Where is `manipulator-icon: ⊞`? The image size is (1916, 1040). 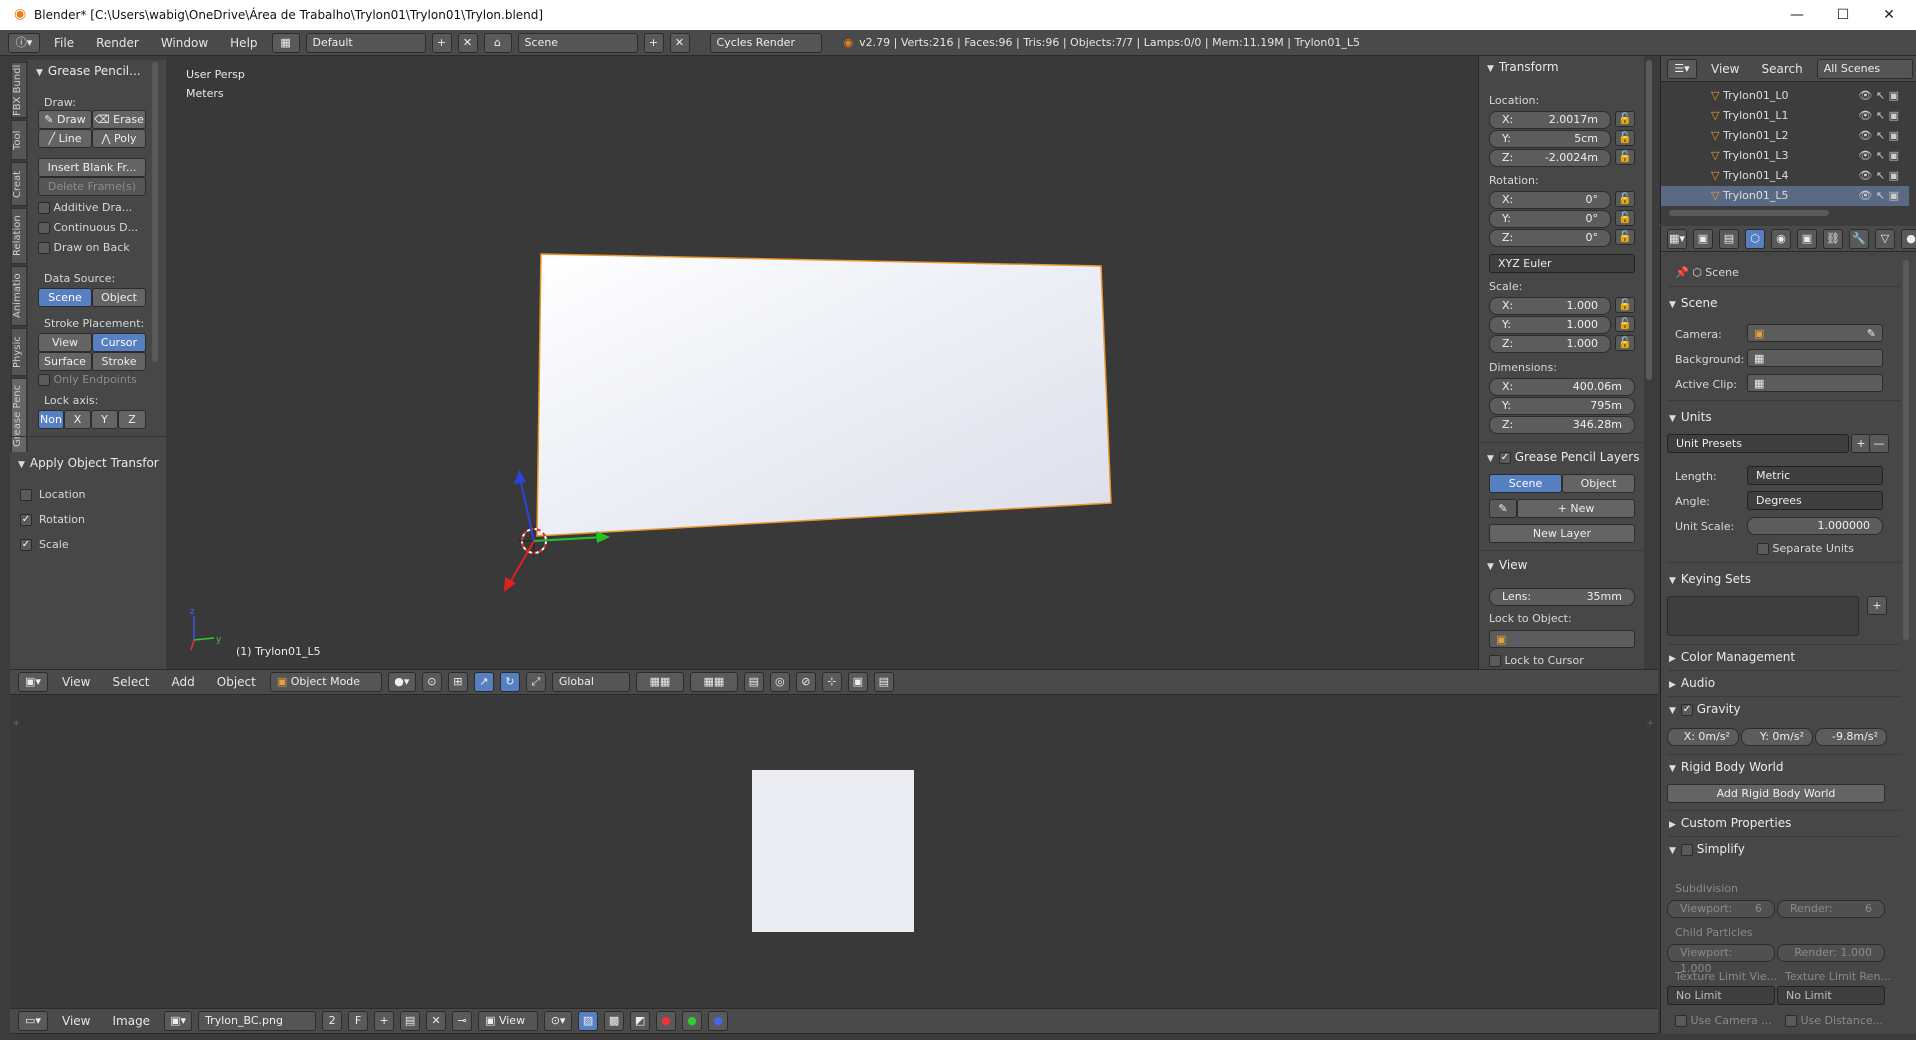
manipulator-icon: ⊞ is located at coordinates (457, 682).